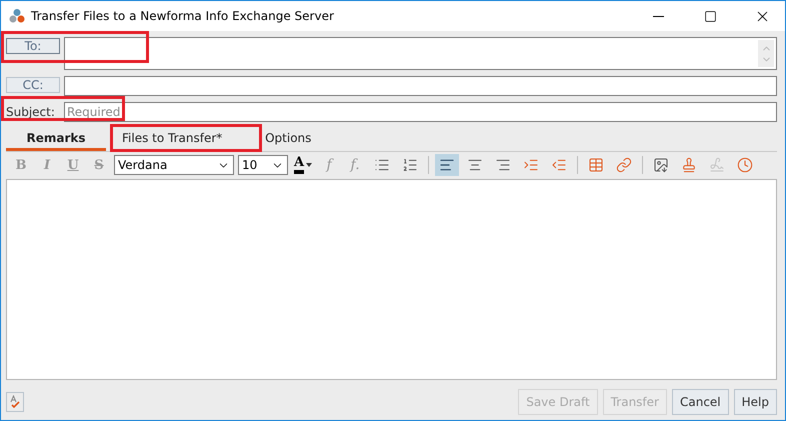  I want to click on dialog-button: Help, so click(755, 402).